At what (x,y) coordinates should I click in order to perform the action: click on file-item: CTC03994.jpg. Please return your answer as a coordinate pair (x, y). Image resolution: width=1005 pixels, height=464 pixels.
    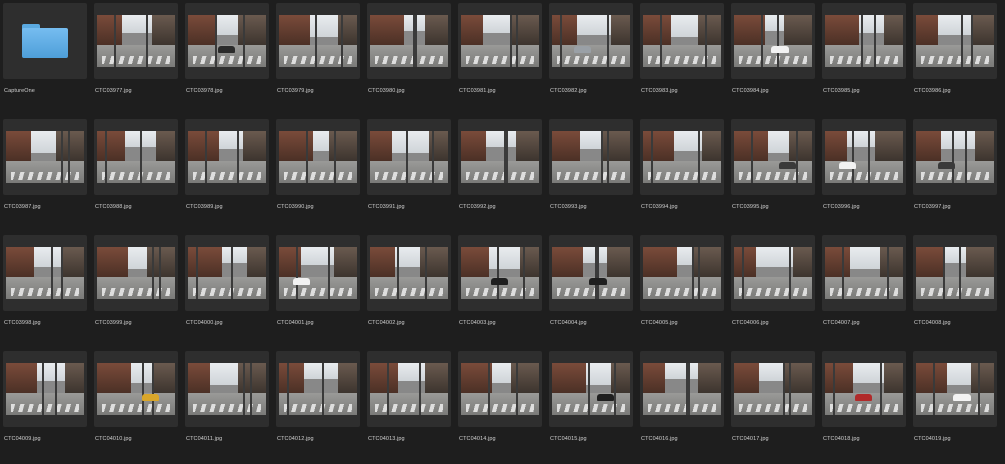
    Looking at the image, I should click on (682, 174).